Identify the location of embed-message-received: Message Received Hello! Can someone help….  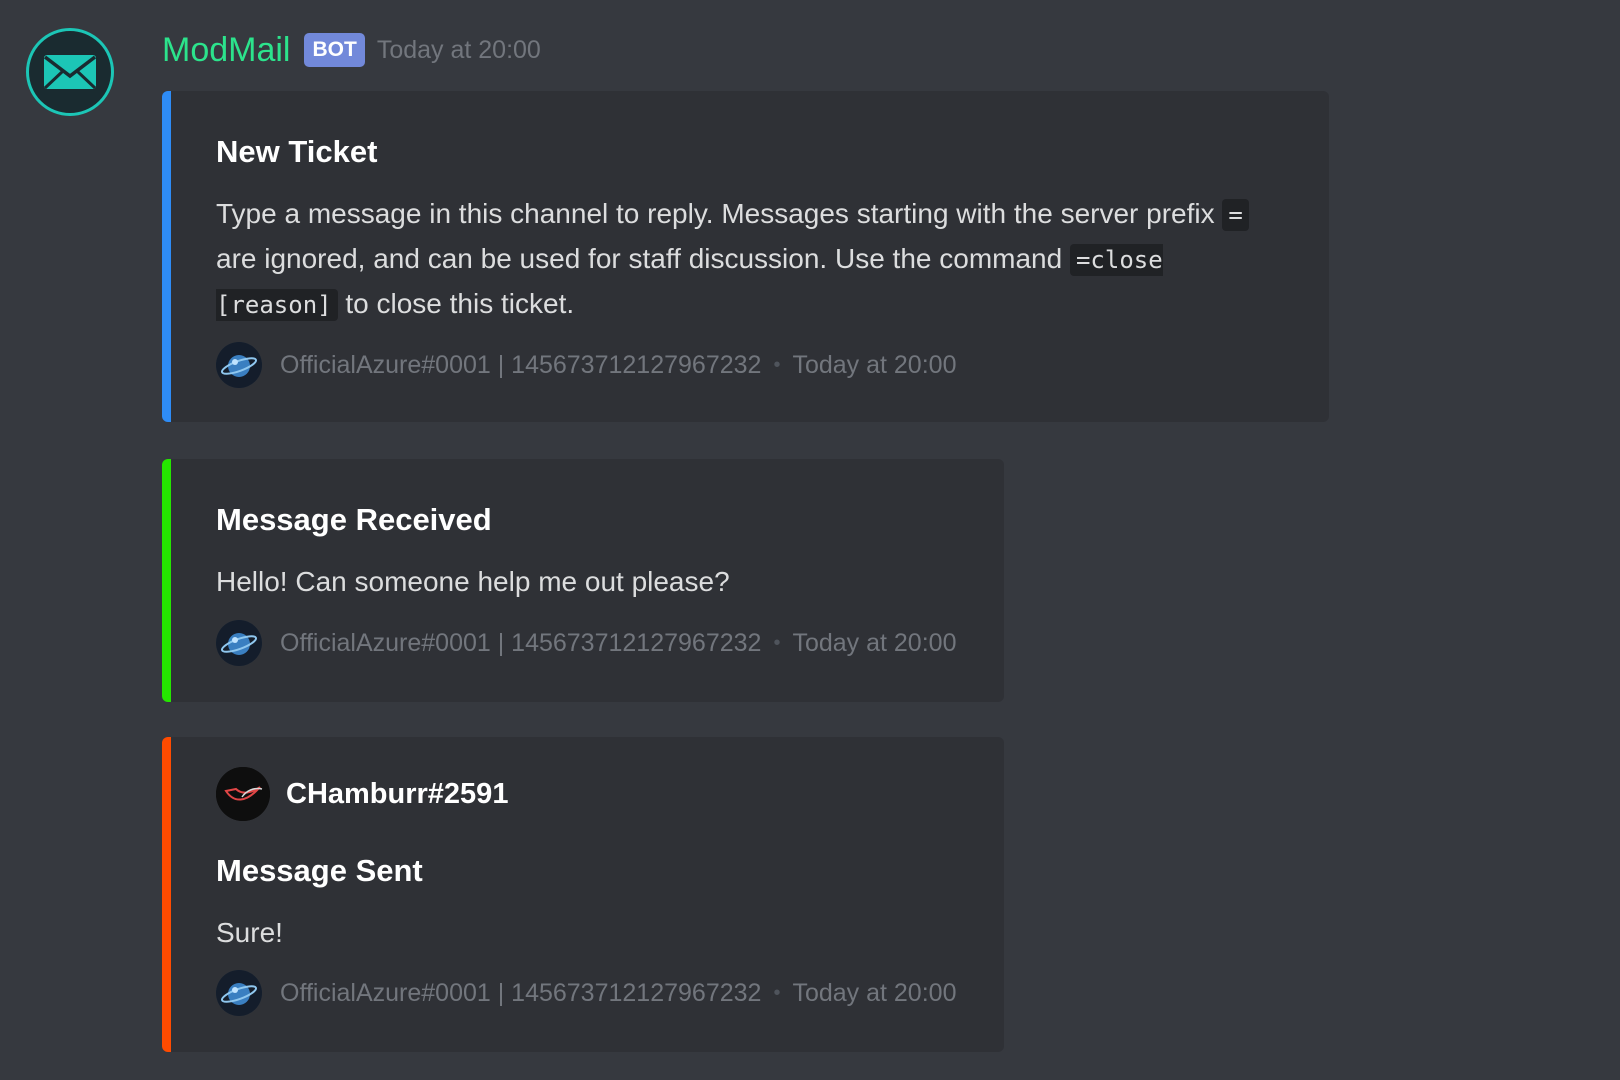
(583, 580).